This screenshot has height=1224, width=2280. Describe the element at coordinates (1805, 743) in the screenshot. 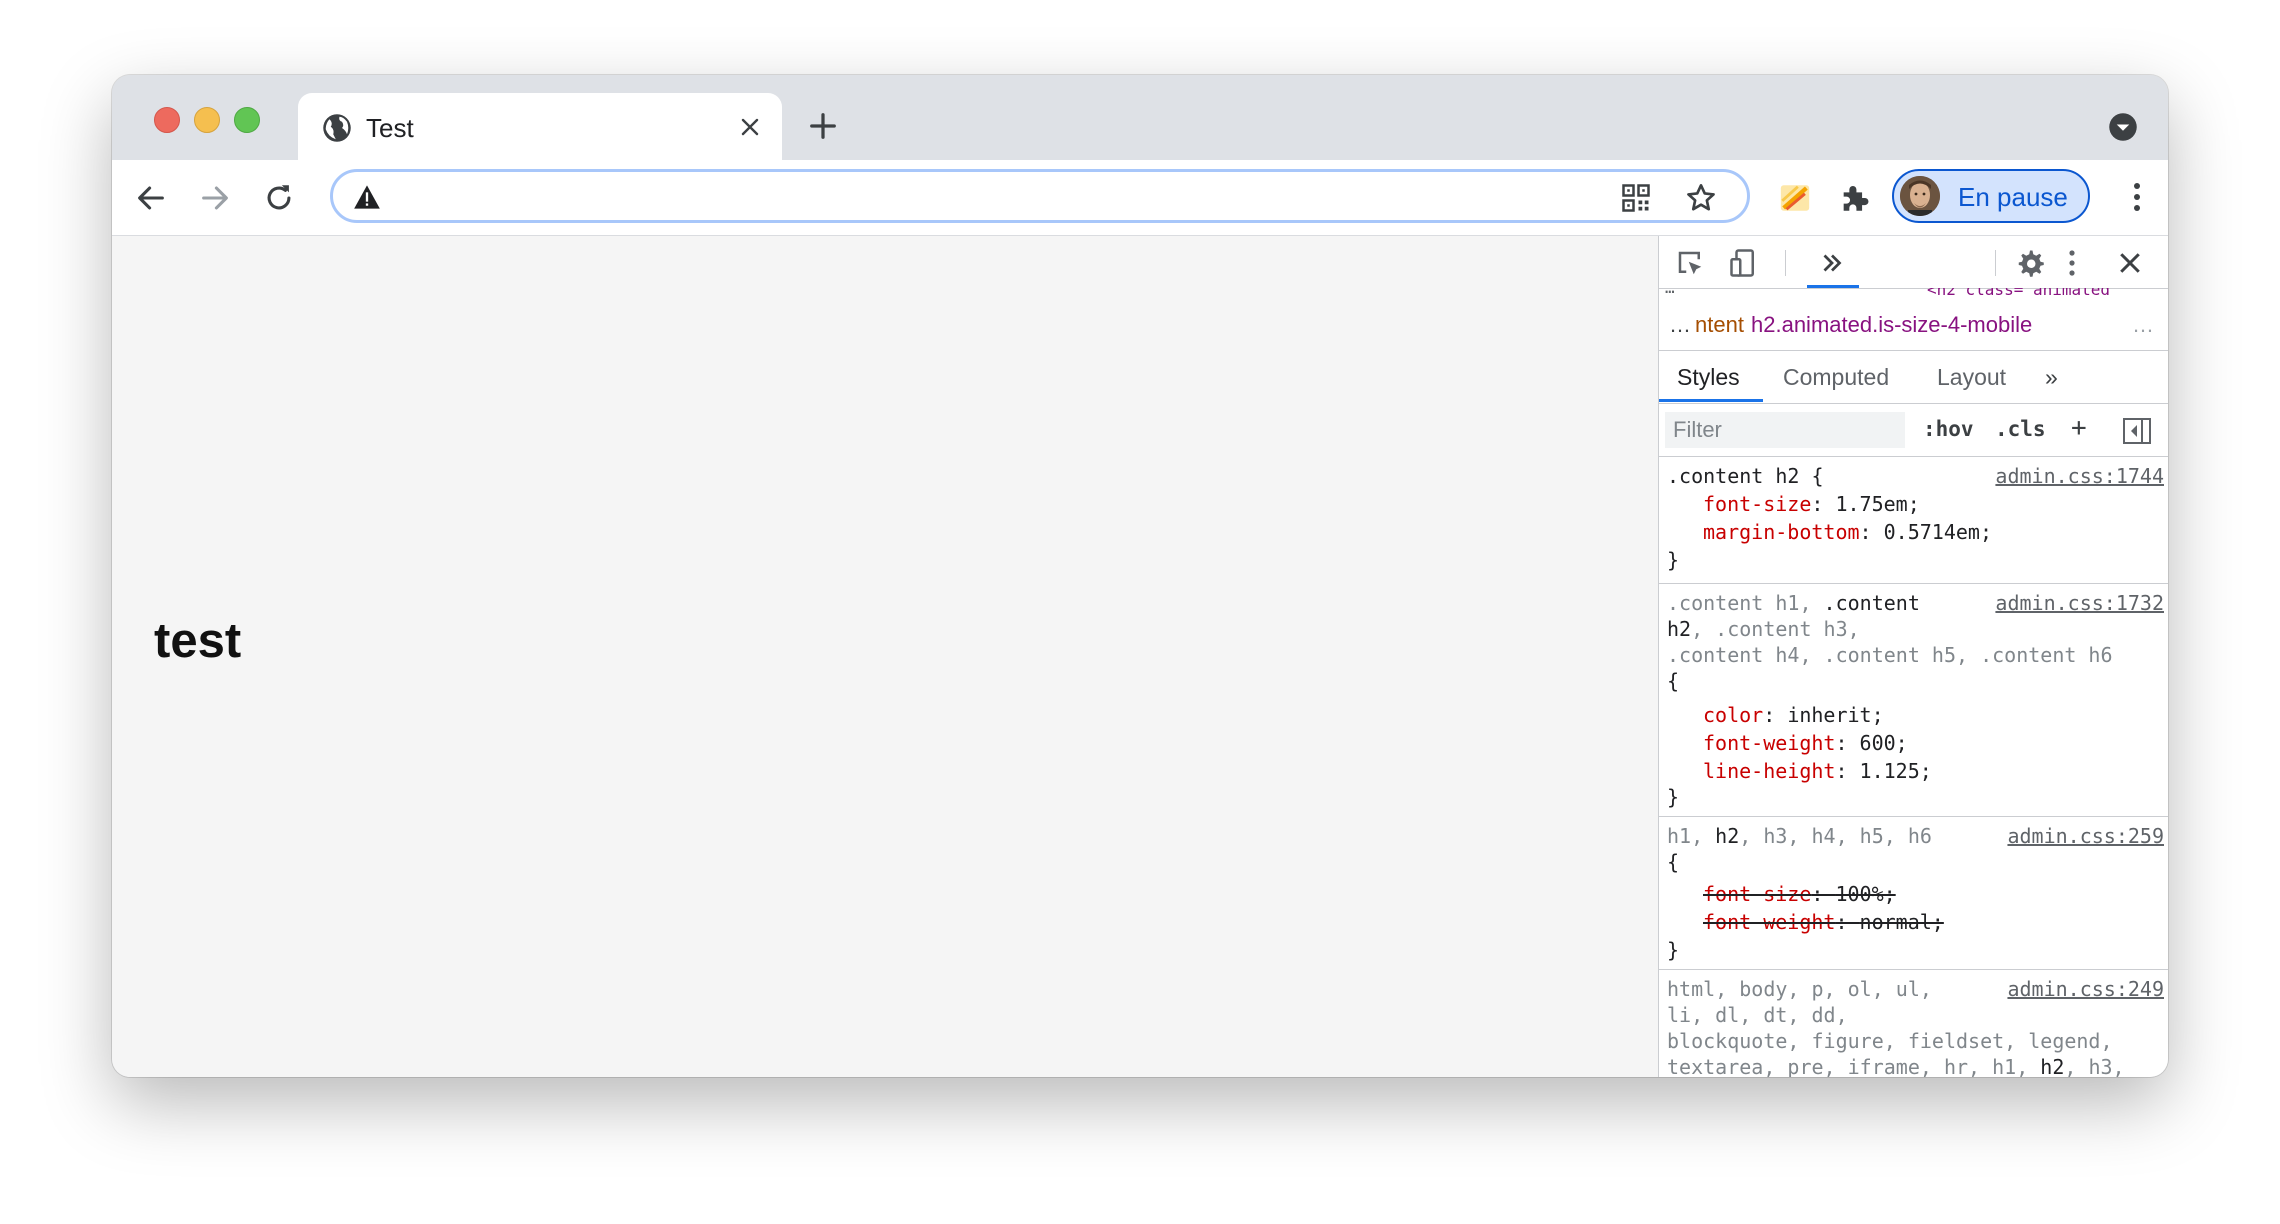

I see `css-declaration: font-weight: 600;` at that location.